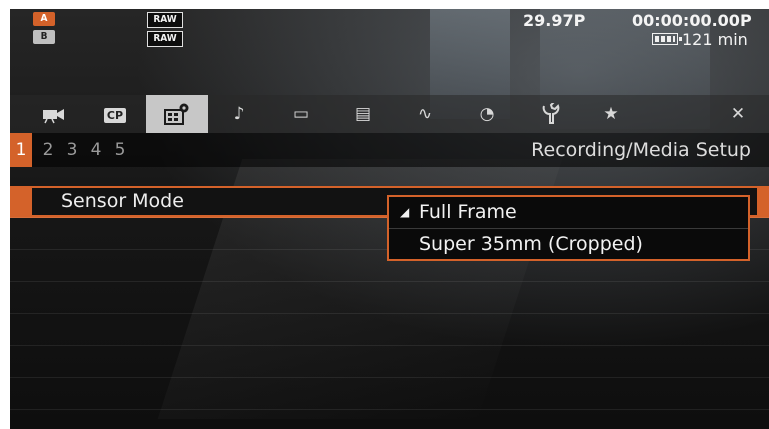 The width and height of the screenshot is (769, 429). I want to click on close-icon: ✕, so click(738, 114).